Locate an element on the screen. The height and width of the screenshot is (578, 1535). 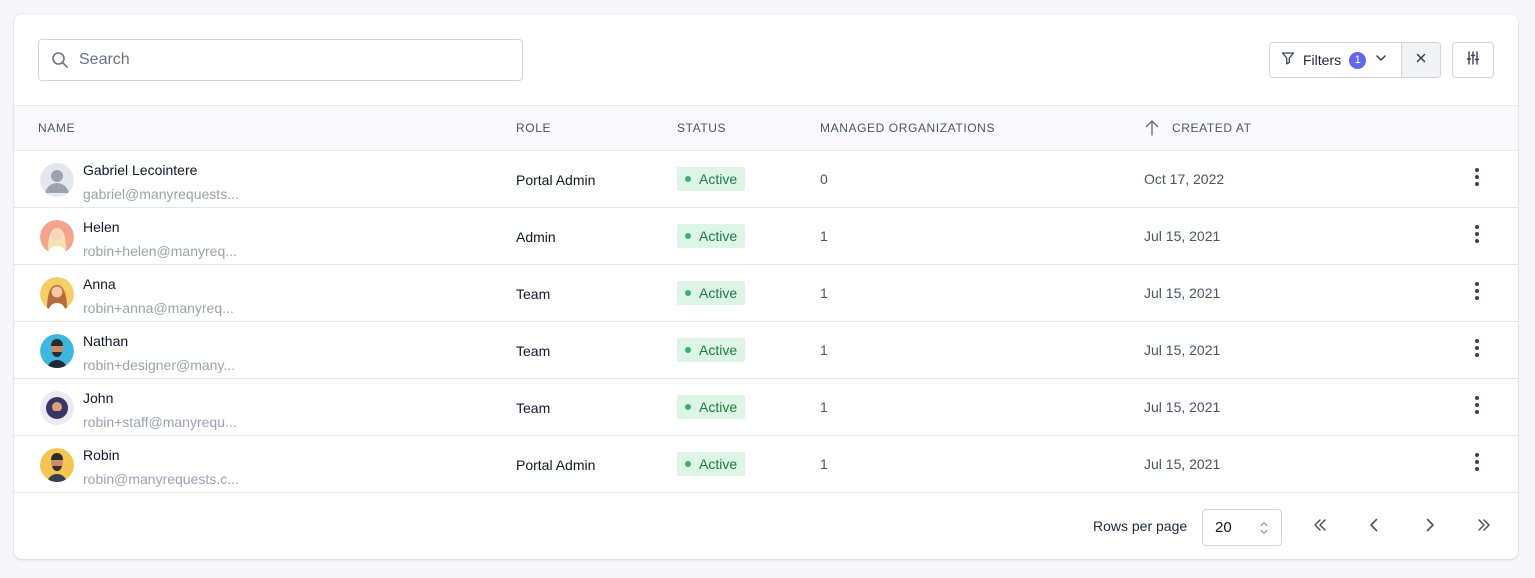
chevron-down-icon is located at coordinates (1381, 60).